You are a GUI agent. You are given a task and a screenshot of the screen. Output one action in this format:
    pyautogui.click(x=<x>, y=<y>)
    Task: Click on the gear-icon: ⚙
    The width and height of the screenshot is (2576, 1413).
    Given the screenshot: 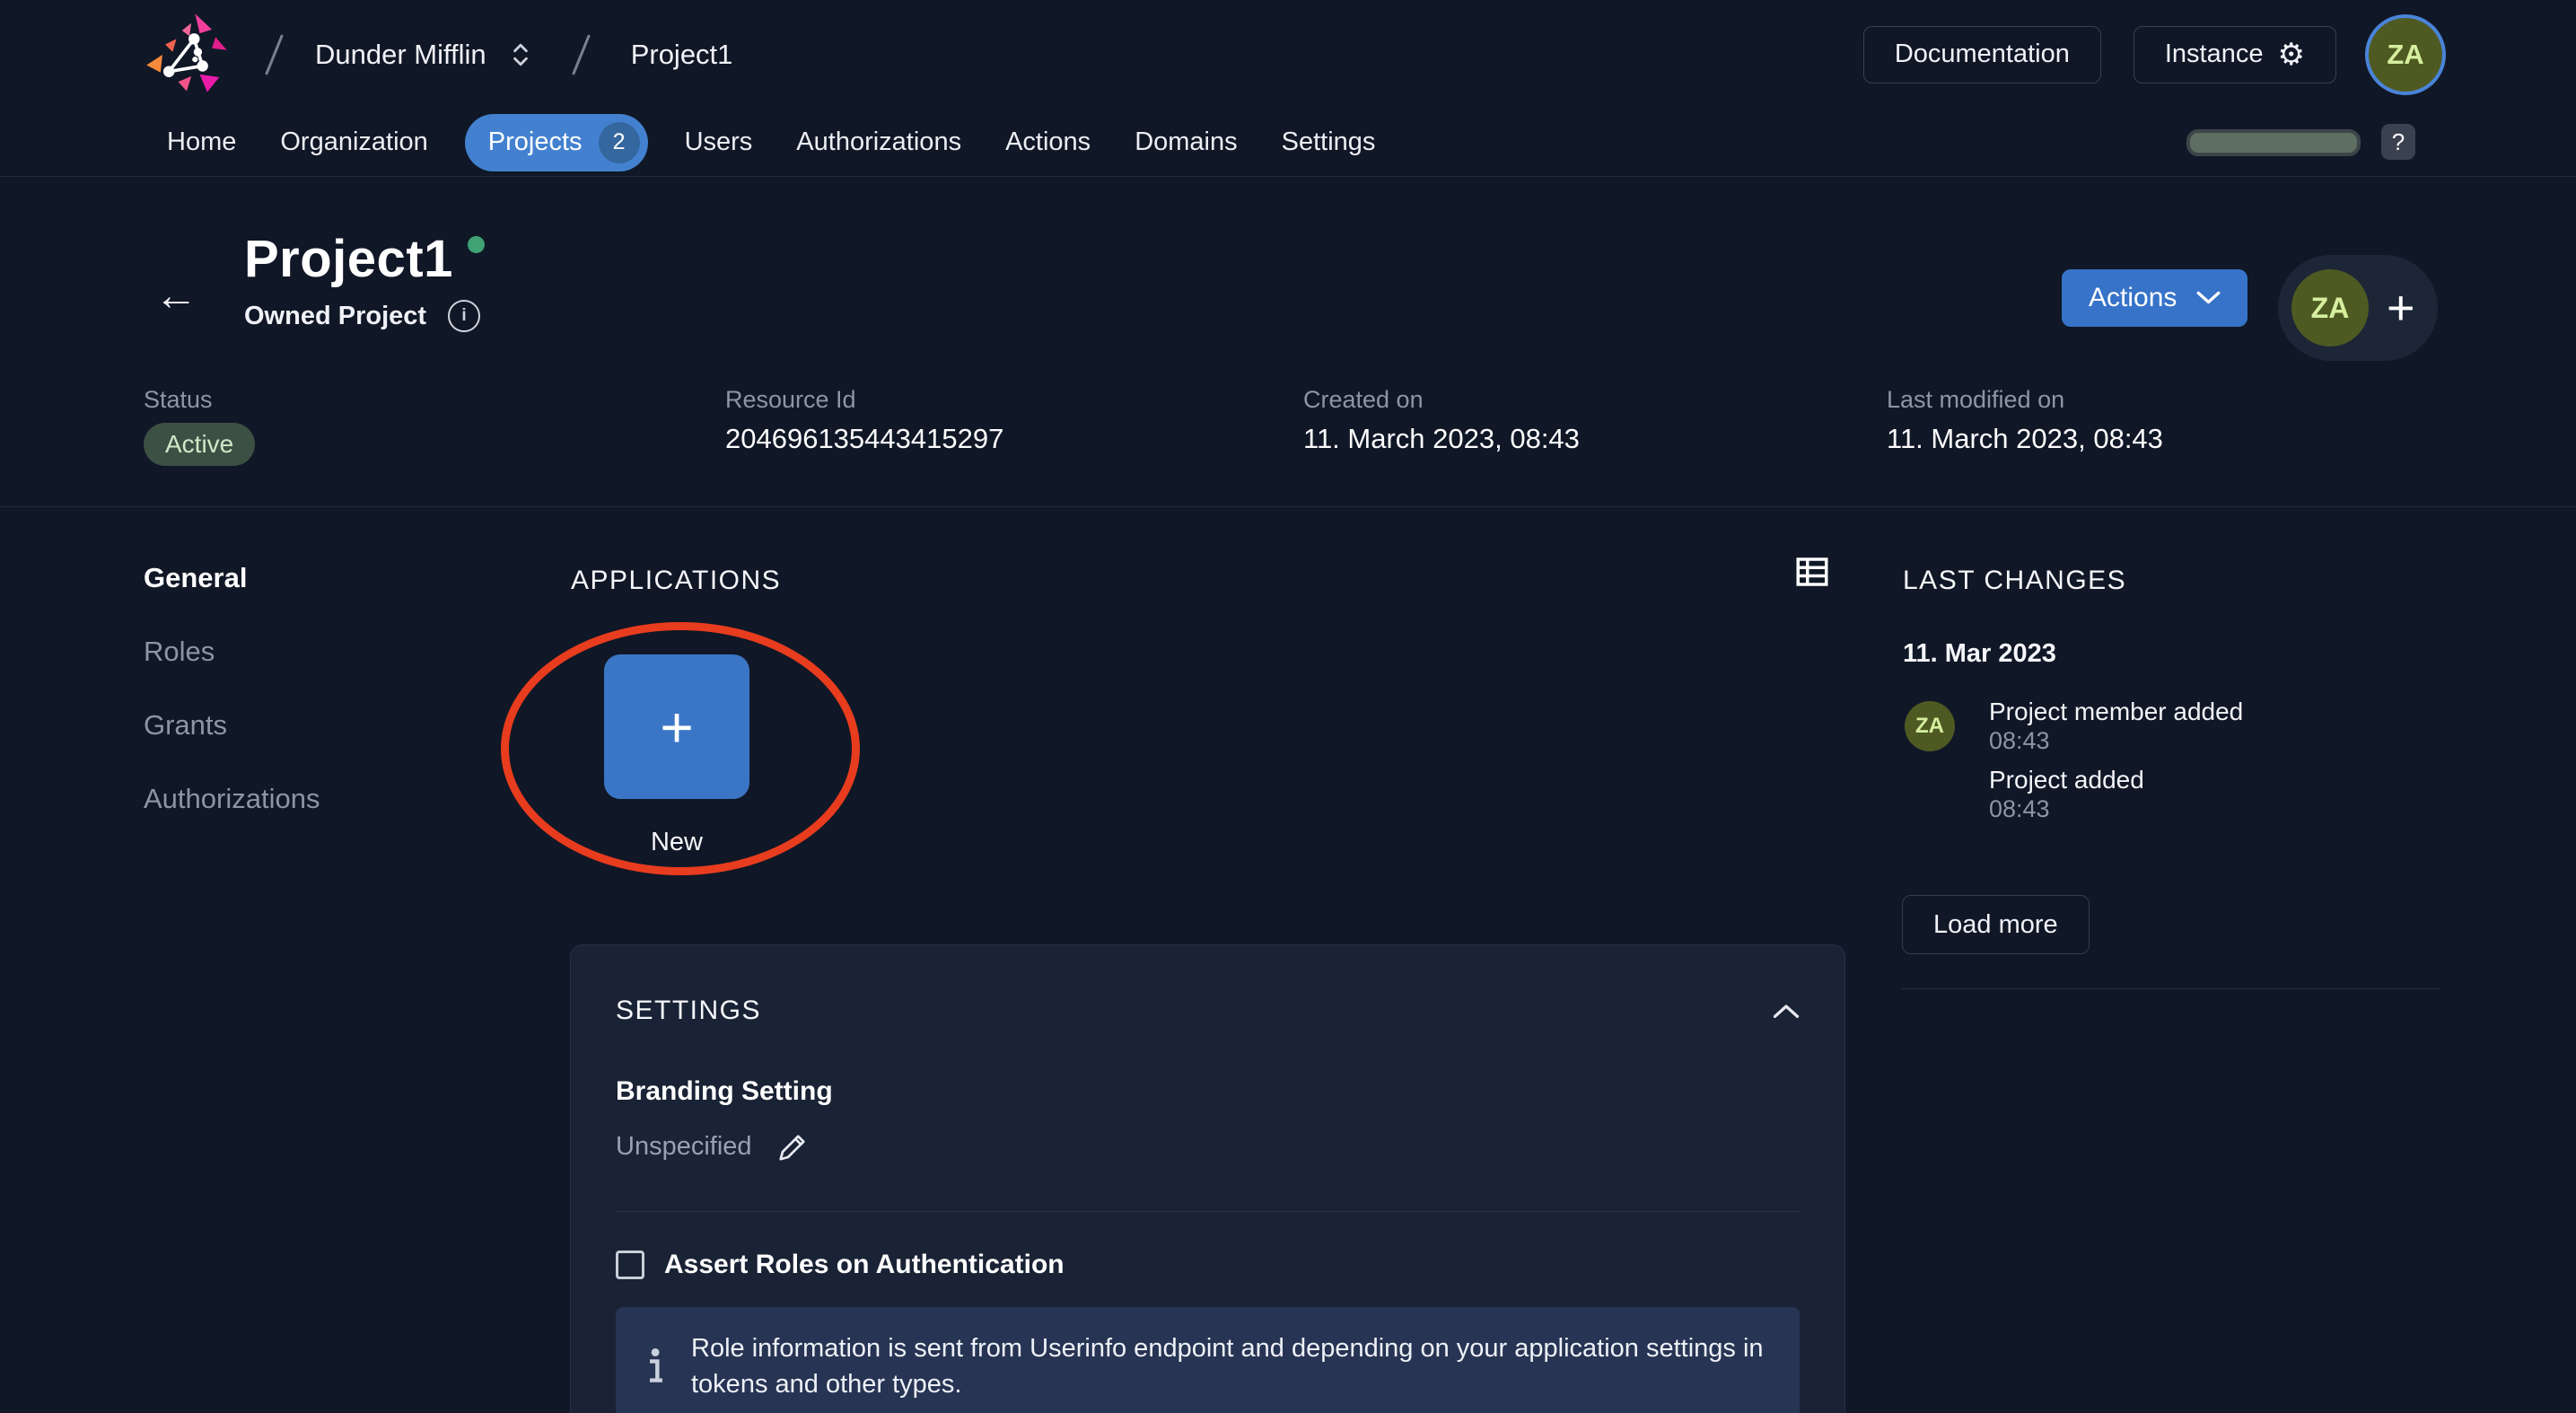 What is the action you would take?
    pyautogui.click(x=2291, y=54)
    